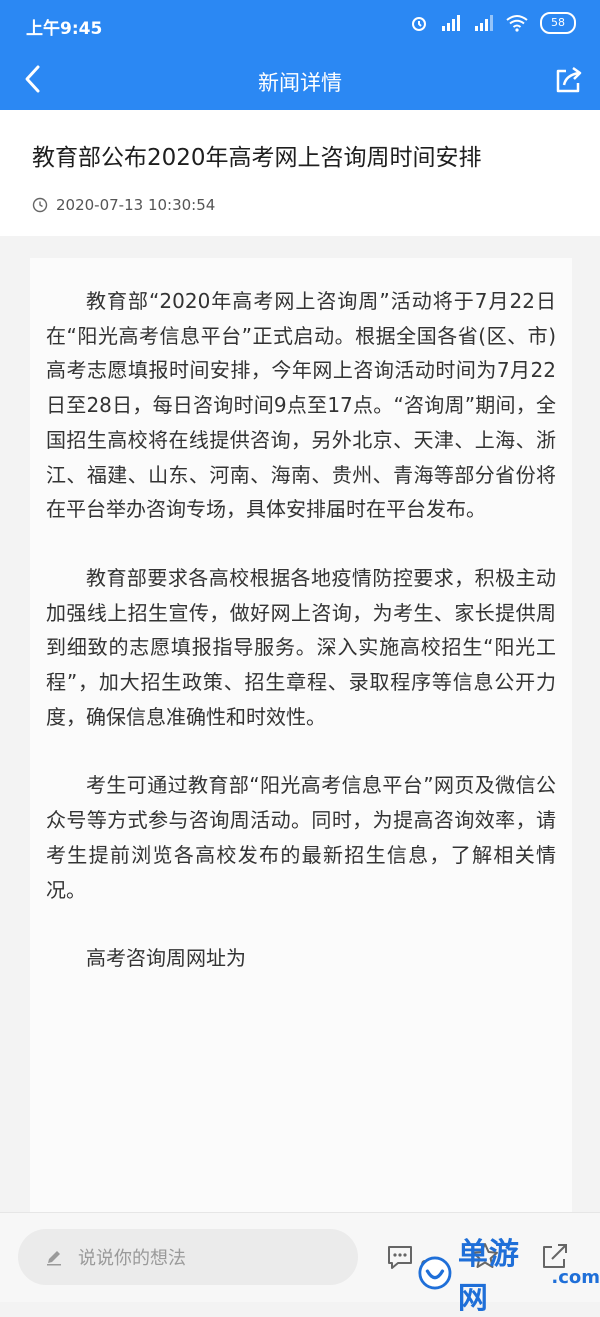 The height and width of the screenshot is (1317, 600). Describe the element at coordinates (40, 205) in the screenshot. I see `clock-icon` at that location.